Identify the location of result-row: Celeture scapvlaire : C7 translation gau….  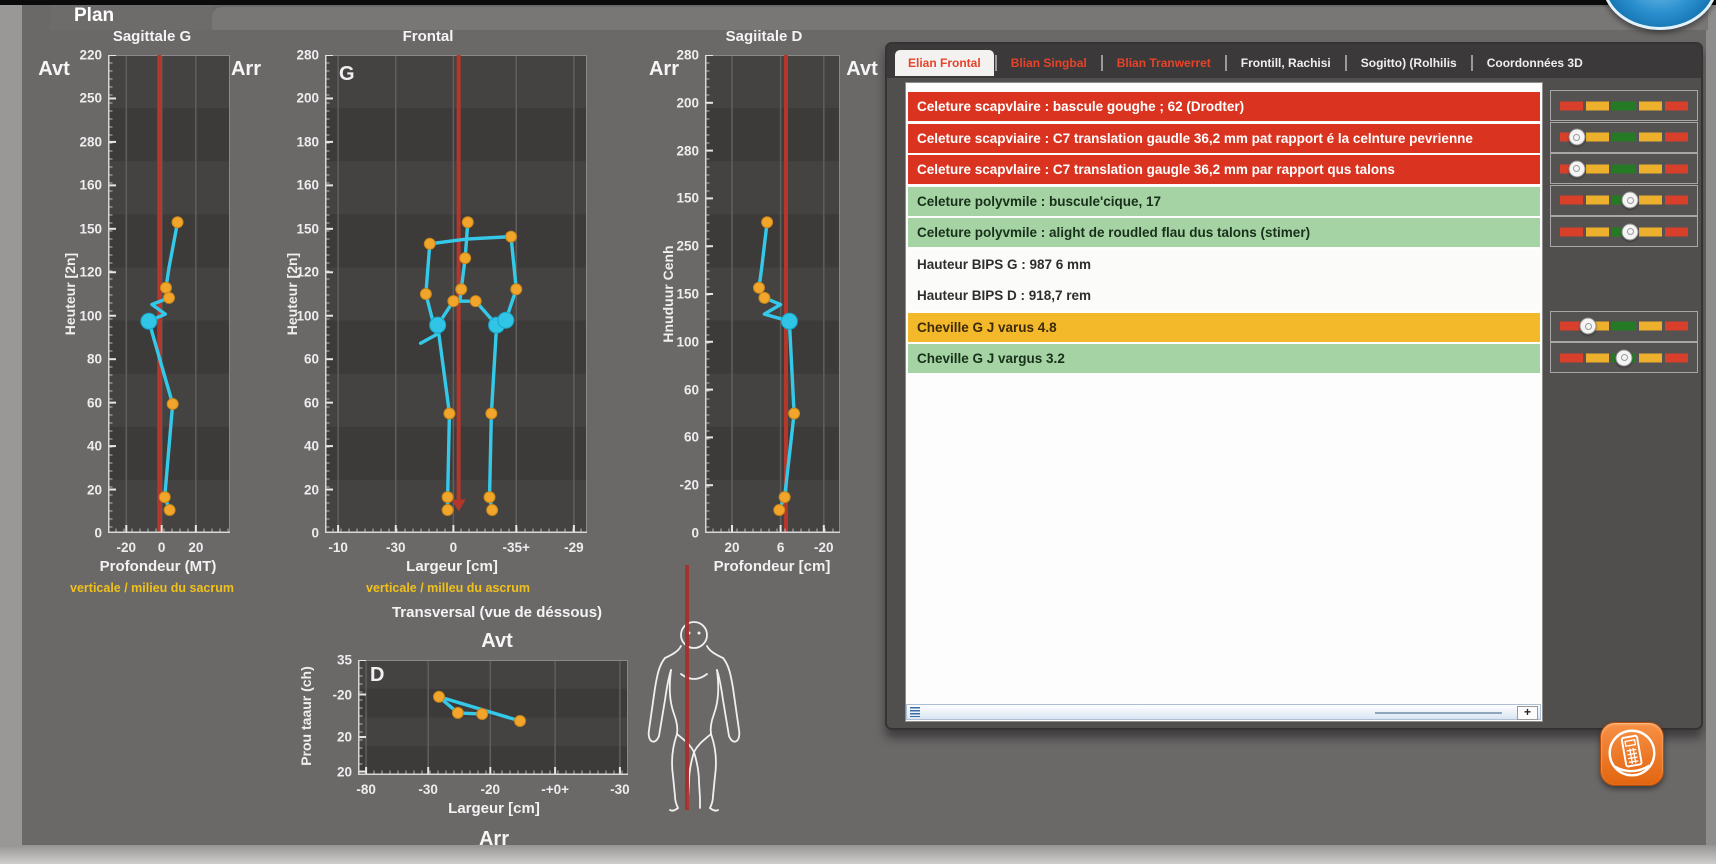
(1224, 169).